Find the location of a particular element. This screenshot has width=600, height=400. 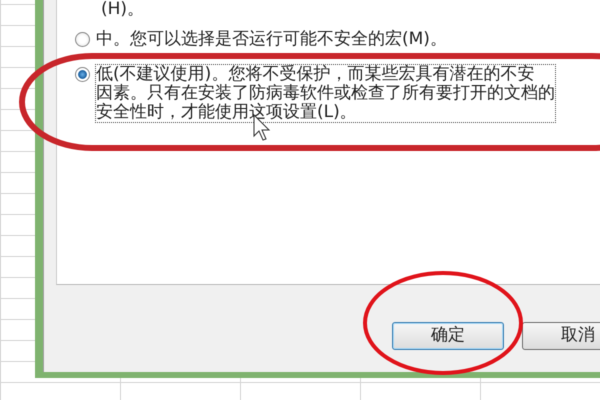

ok-button: 确定 is located at coordinates (448, 336).